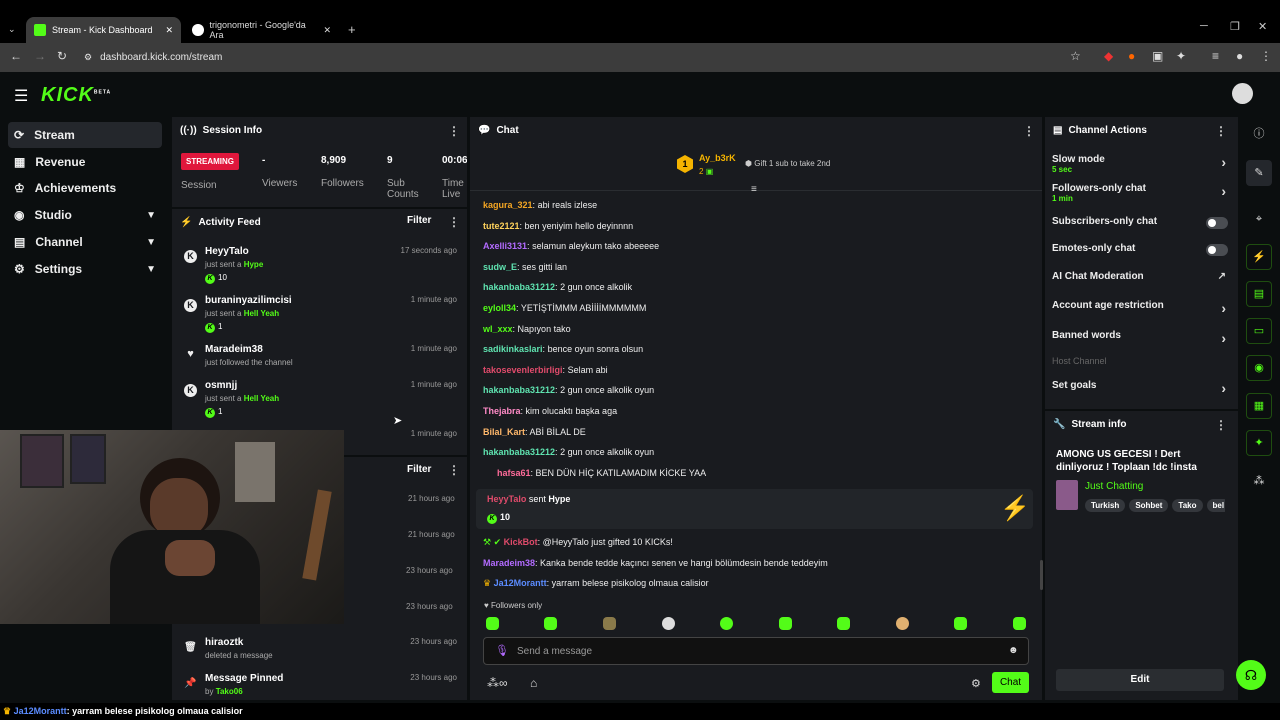 Image resolution: width=1280 pixels, height=720 pixels. Describe the element at coordinates (1142, 276) in the screenshot. I see `ai-moderation-setting: AI Chat Moderation ↗` at that location.